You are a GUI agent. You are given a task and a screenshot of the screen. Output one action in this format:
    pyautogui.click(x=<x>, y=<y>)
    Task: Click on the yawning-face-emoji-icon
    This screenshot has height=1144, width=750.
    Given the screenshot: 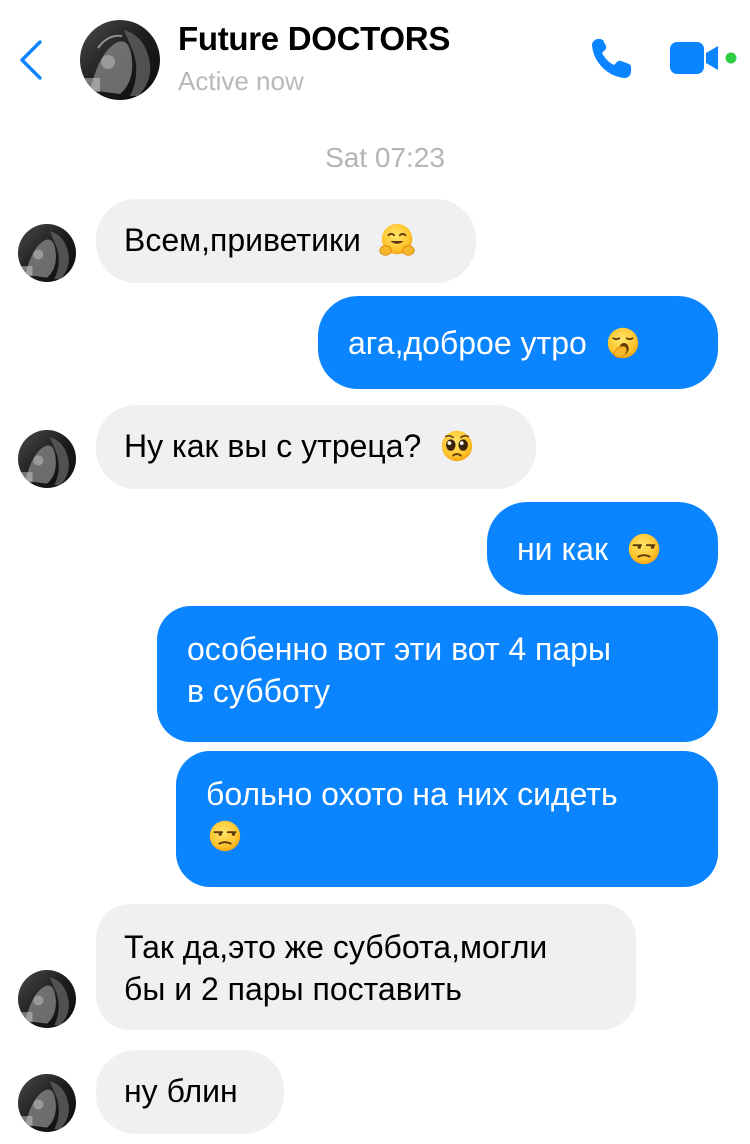 What is the action you would take?
    pyautogui.click(x=622, y=342)
    